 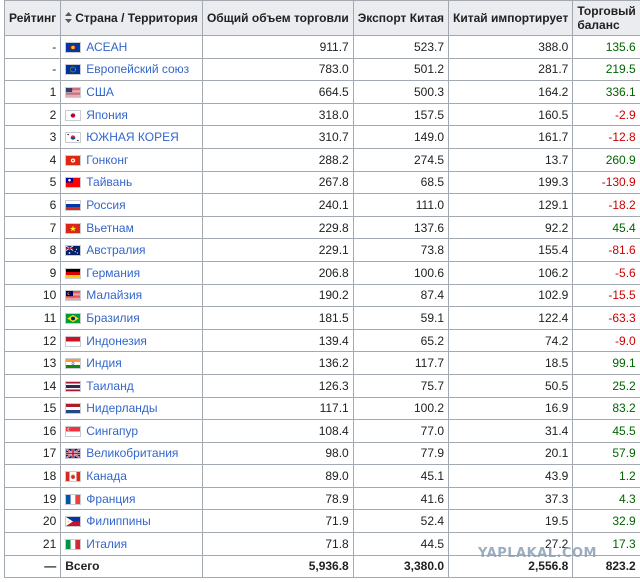 What do you see at coordinates (32, 408) in the screenshot?
I see `rank-cell: 15` at bounding box center [32, 408].